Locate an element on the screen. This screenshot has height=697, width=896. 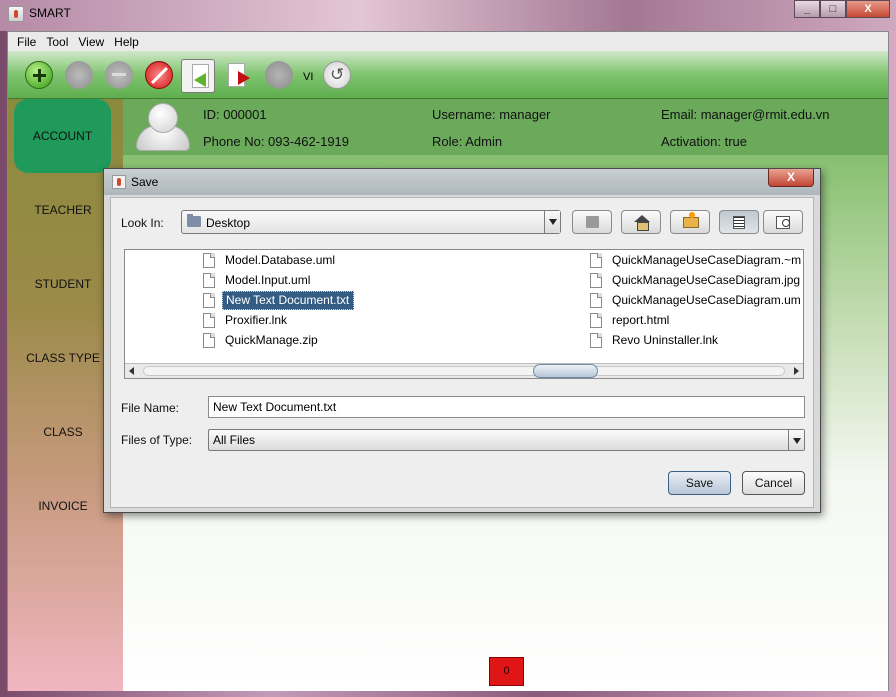
file-name: report.html is located at coordinates (641, 320).